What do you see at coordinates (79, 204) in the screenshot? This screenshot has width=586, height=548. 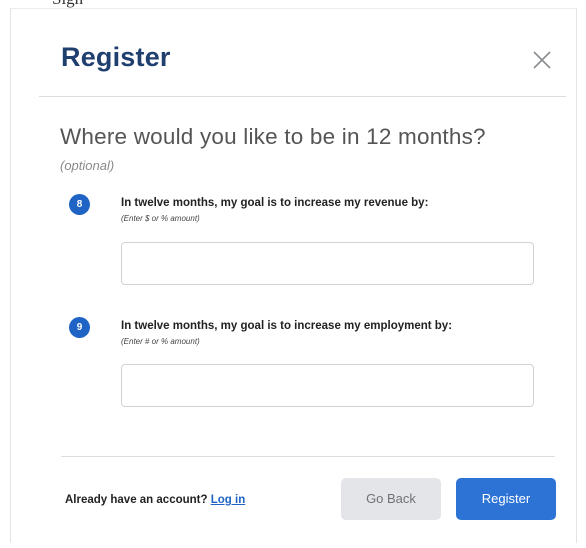 I see `question-number-badge: 8` at bounding box center [79, 204].